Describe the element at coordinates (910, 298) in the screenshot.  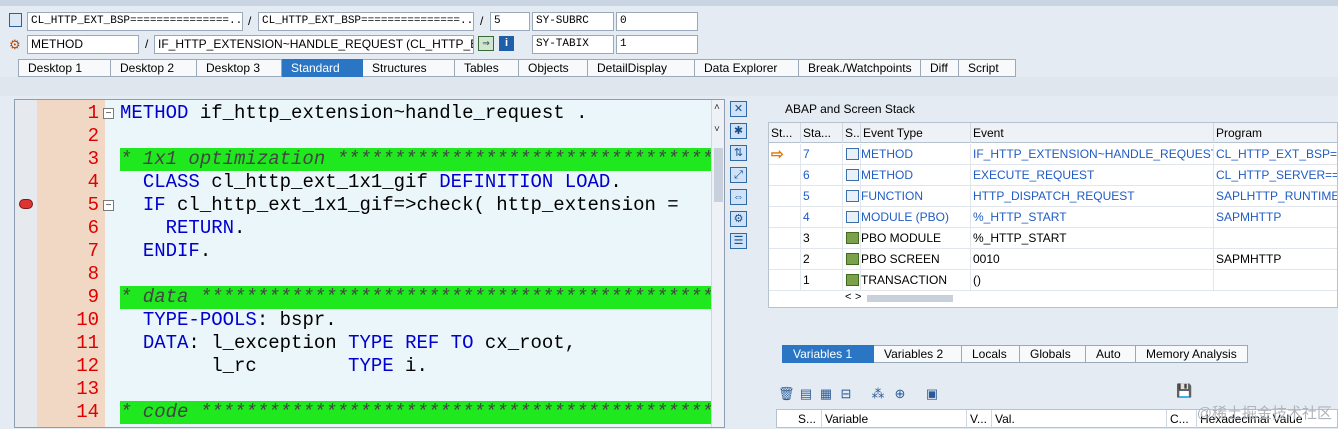
I see `hscroll-thumb` at that location.